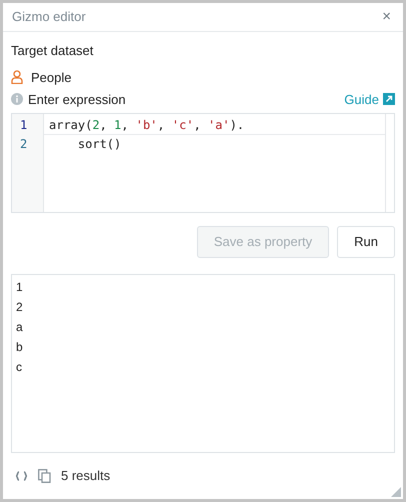 This screenshot has height=502, width=406. Describe the element at coordinates (20, 307) in the screenshot. I see `result-item: 2` at that location.